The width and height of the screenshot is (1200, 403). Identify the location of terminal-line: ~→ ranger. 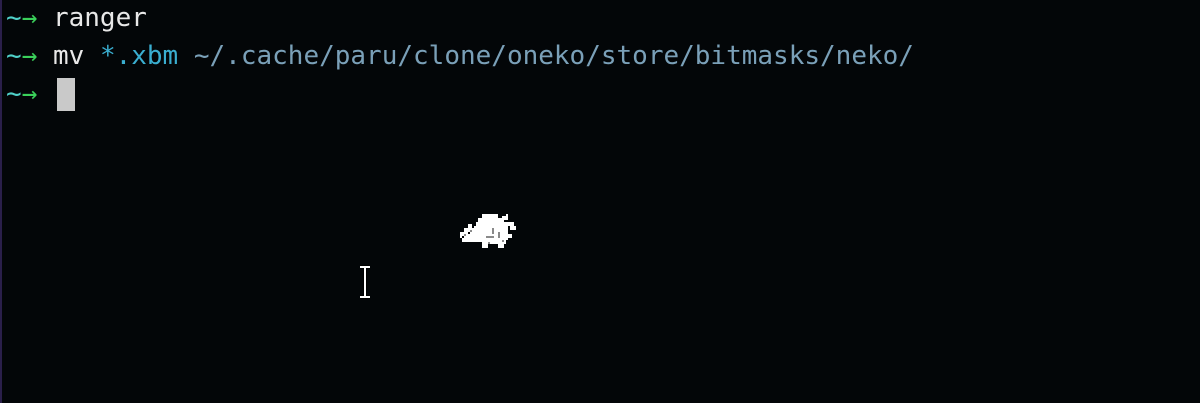
(76, 18).